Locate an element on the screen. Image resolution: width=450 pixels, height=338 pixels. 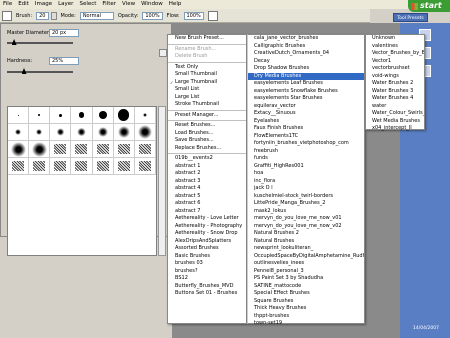
brush-library-item: inc_flora is located at coordinates (306, 182).